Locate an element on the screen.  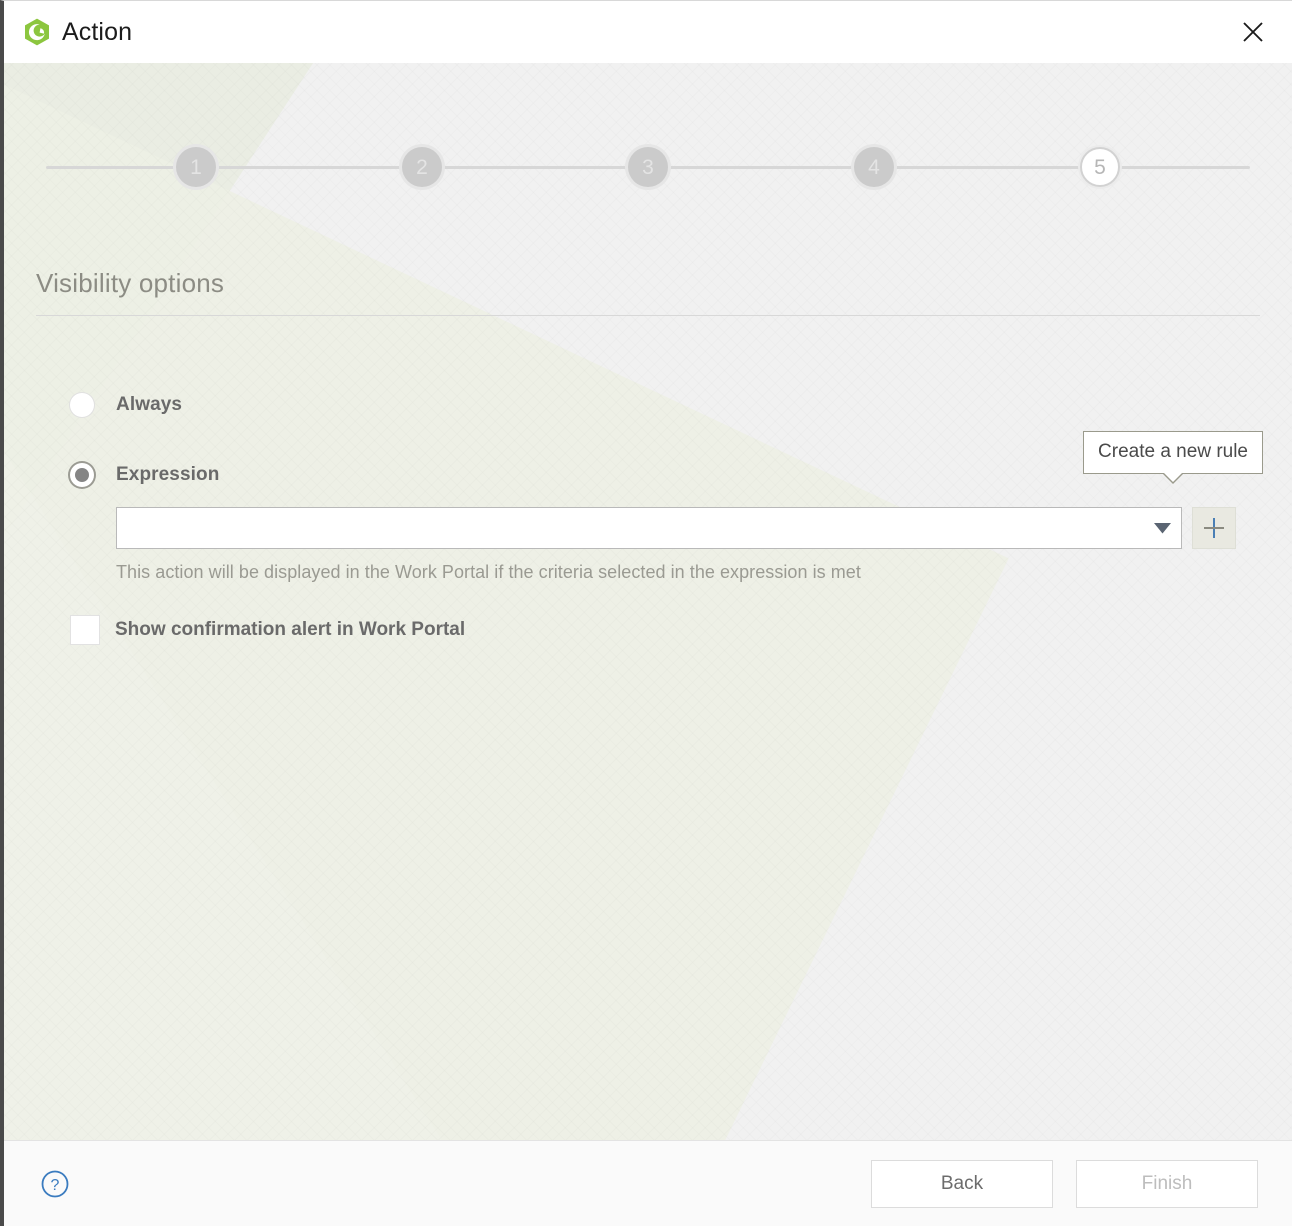
create-rule-button is located at coordinates (1214, 528).